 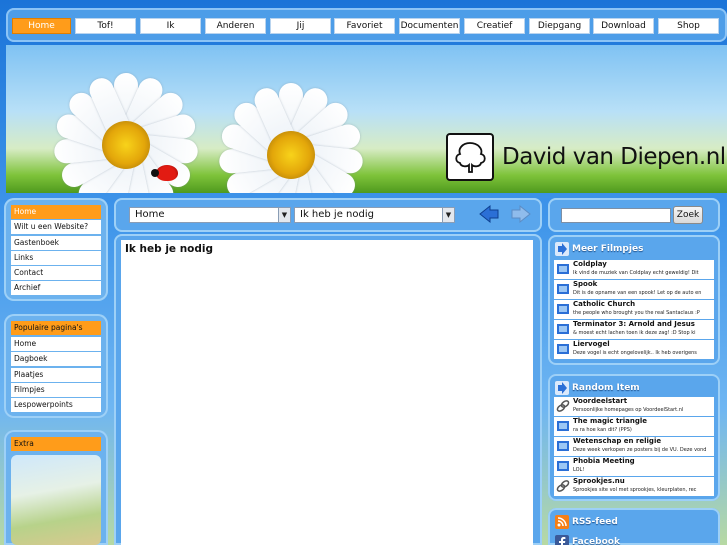 I want to click on popular-item-lespowerpoints: Lespowerpoints, so click(x=56, y=405).